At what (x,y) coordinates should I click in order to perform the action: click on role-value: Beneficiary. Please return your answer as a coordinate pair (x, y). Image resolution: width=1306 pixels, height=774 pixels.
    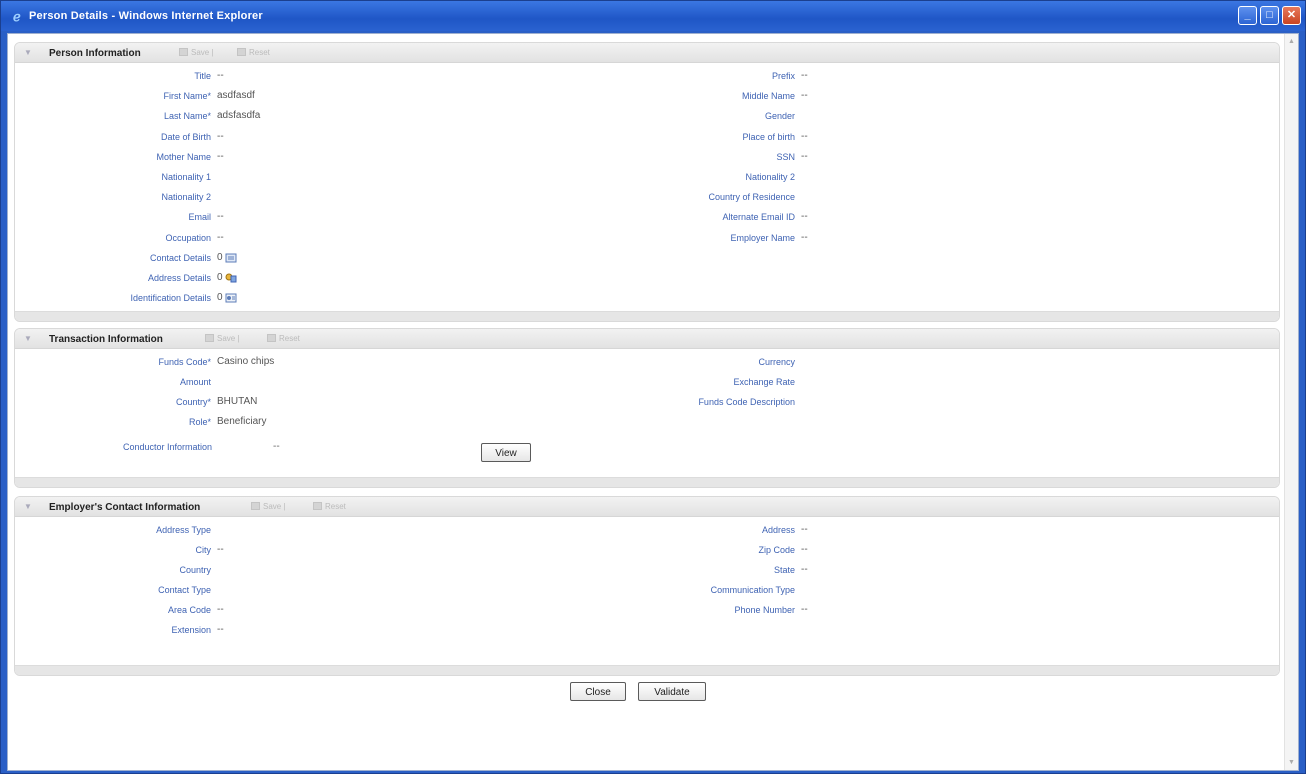
    Looking at the image, I should click on (242, 421).